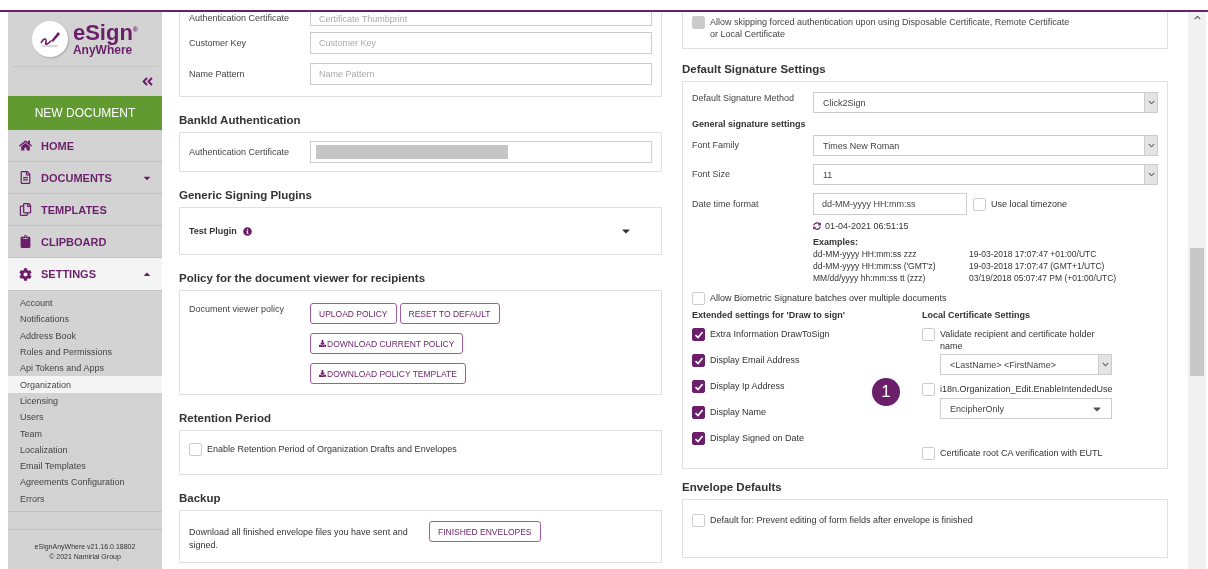 The width and height of the screenshot is (1208, 569). Describe the element at coordinates (1029, 203) in the screenshot. I see `checkbox-label: Use local timezone` at that location.